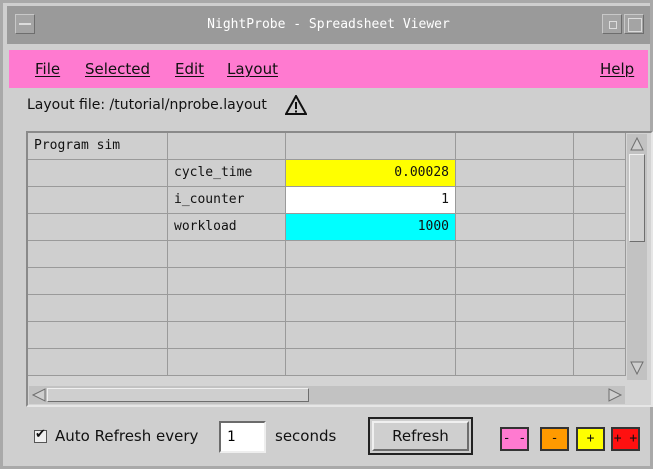  I want to click on horizontal-scrollbar, so click(327, 395).